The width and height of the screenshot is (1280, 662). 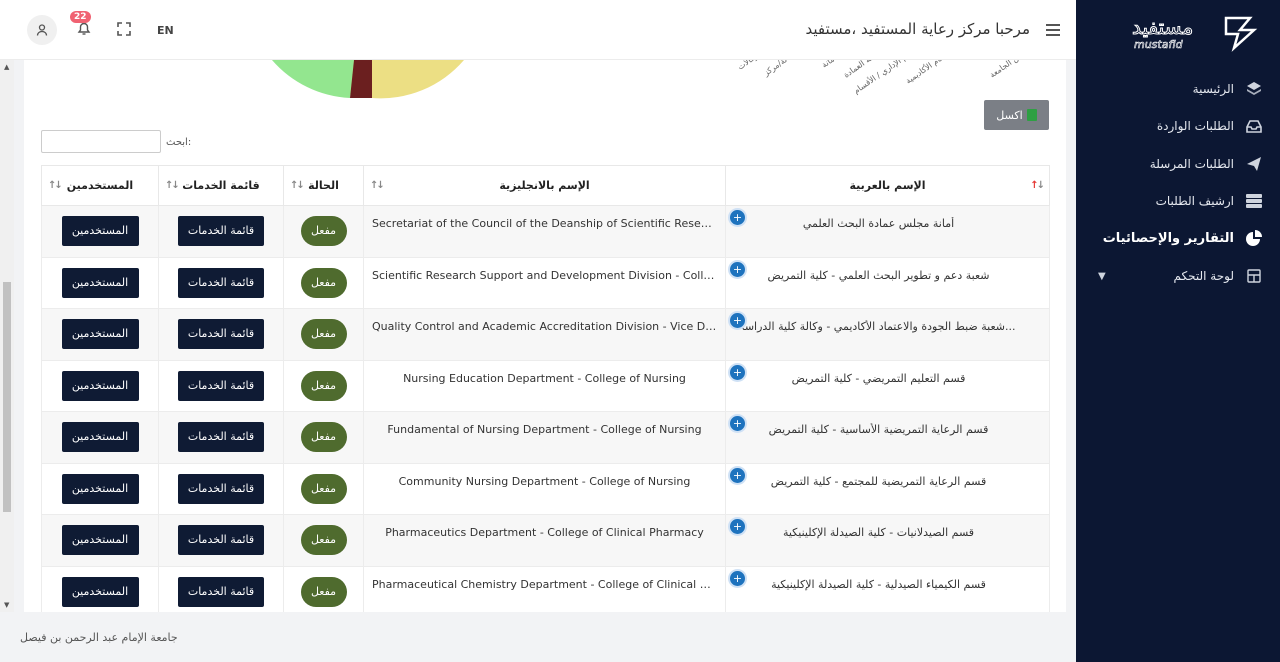 What do you see at coordinates (1191, 163) in the screenshot?
I see `sidebar-item-label: الطلبات المرسلة` at bounding box center [1191, 163].